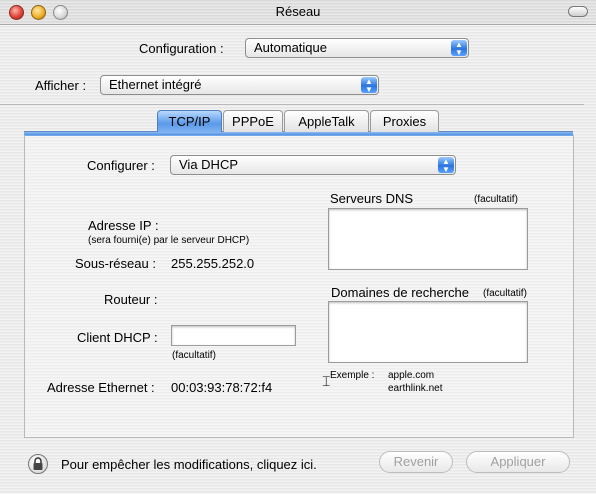  I want to click on lock-icon, so click(38, 464).